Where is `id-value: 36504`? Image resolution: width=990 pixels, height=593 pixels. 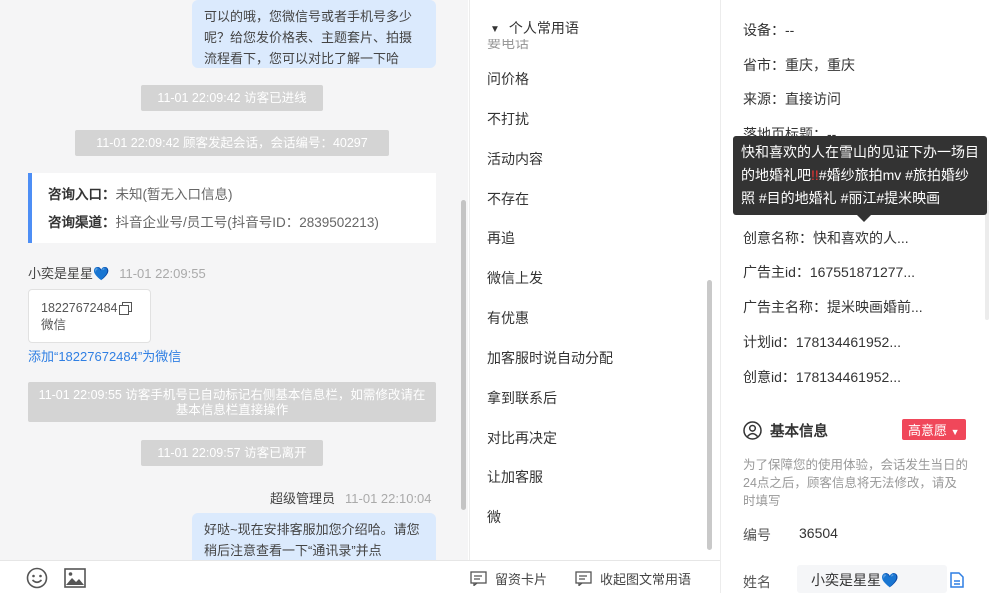
id-value: 36504 is located at coordinates (818, 533).